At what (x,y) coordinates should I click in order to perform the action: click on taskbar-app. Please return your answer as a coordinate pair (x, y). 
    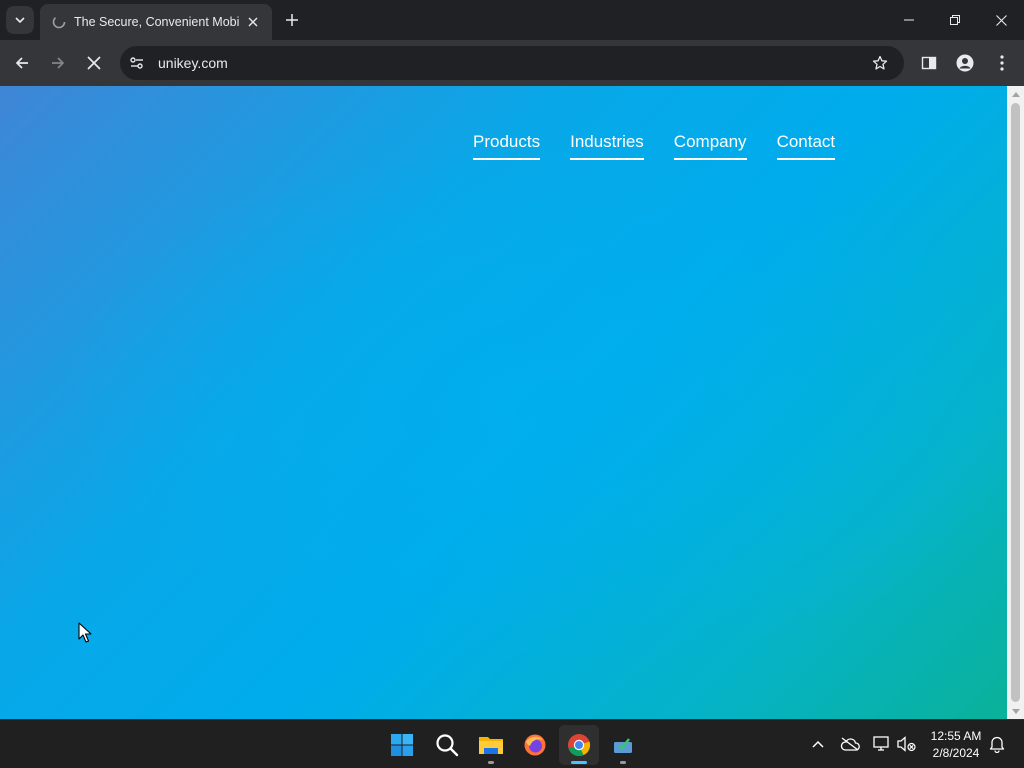
    Looking at the image, I should click on (623, 745).